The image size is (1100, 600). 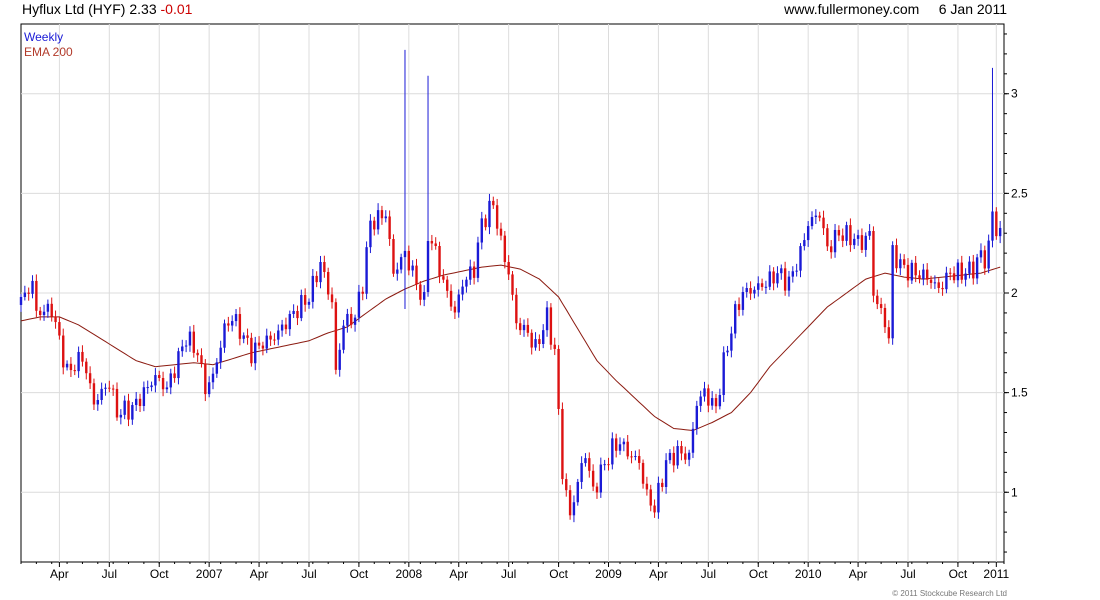 I want to click on legend-ema: EMA 200, so click(x=48, y=52).